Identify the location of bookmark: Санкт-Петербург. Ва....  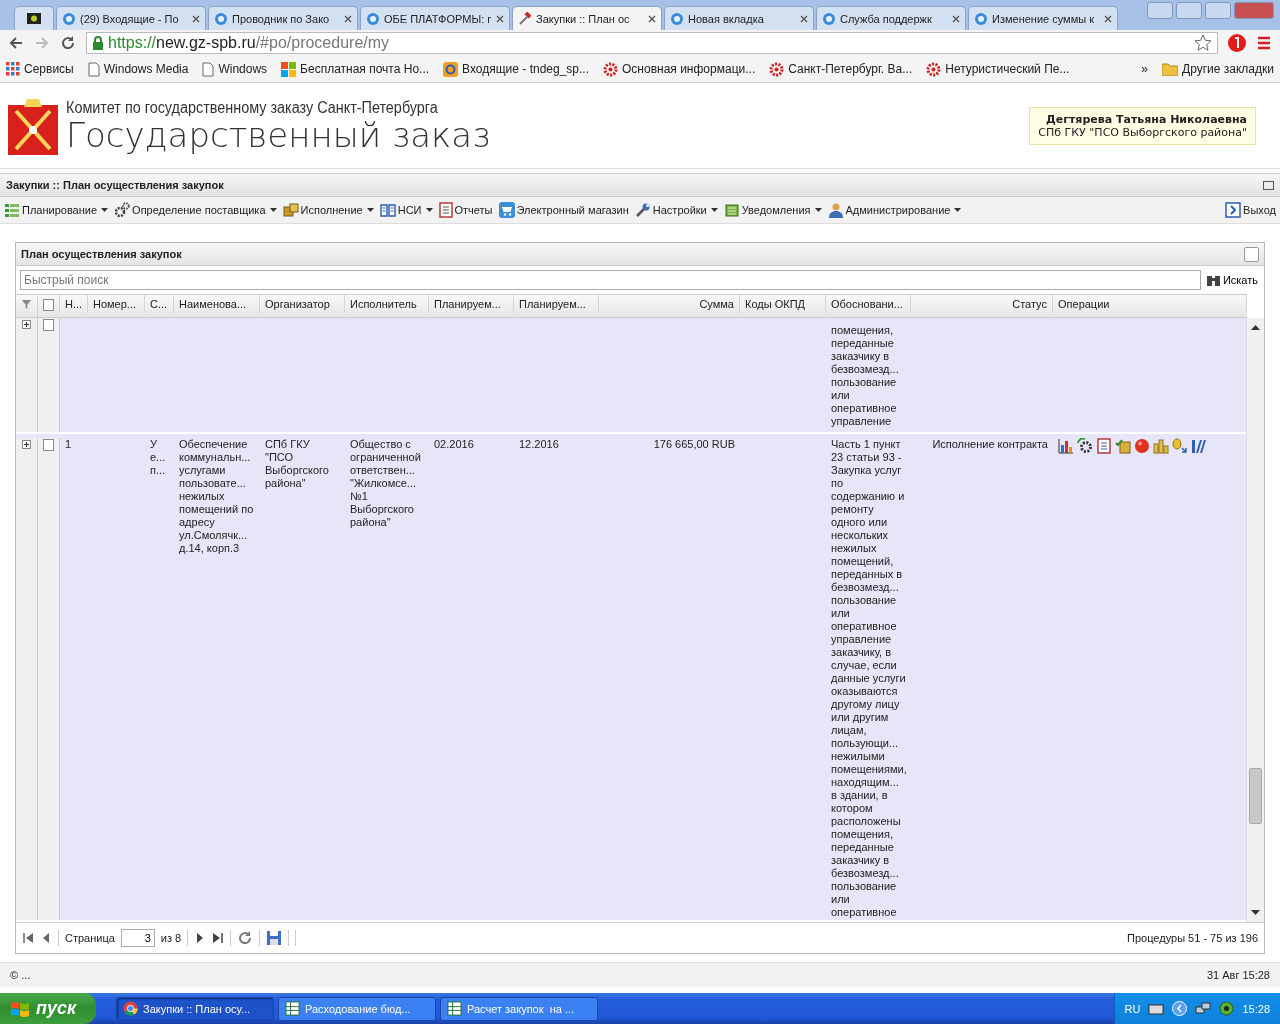
(841, 69).